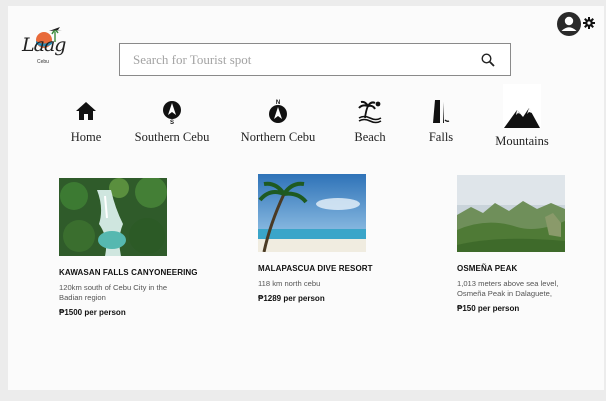 The image size is (606, 401). I want to click on brand-logo: Laag Cebu, so click(46, 47).